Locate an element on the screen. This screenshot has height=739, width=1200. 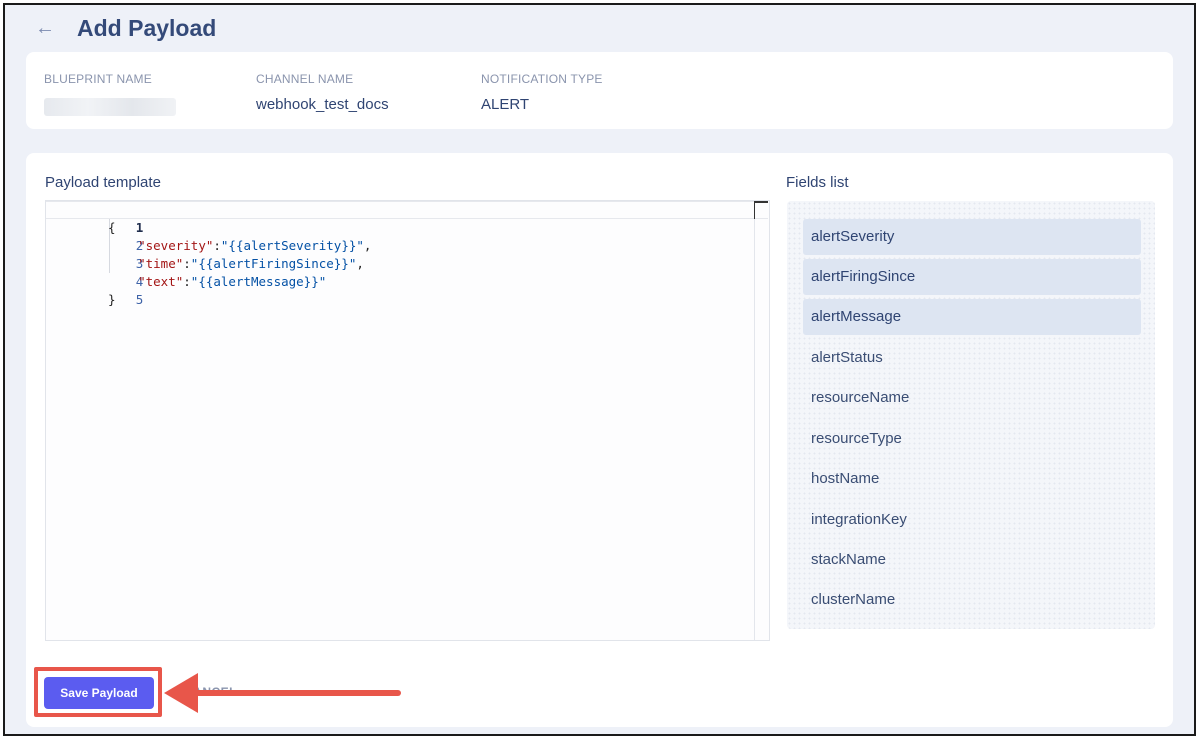
code-line: 1{ is located at coordinates (396, 218).